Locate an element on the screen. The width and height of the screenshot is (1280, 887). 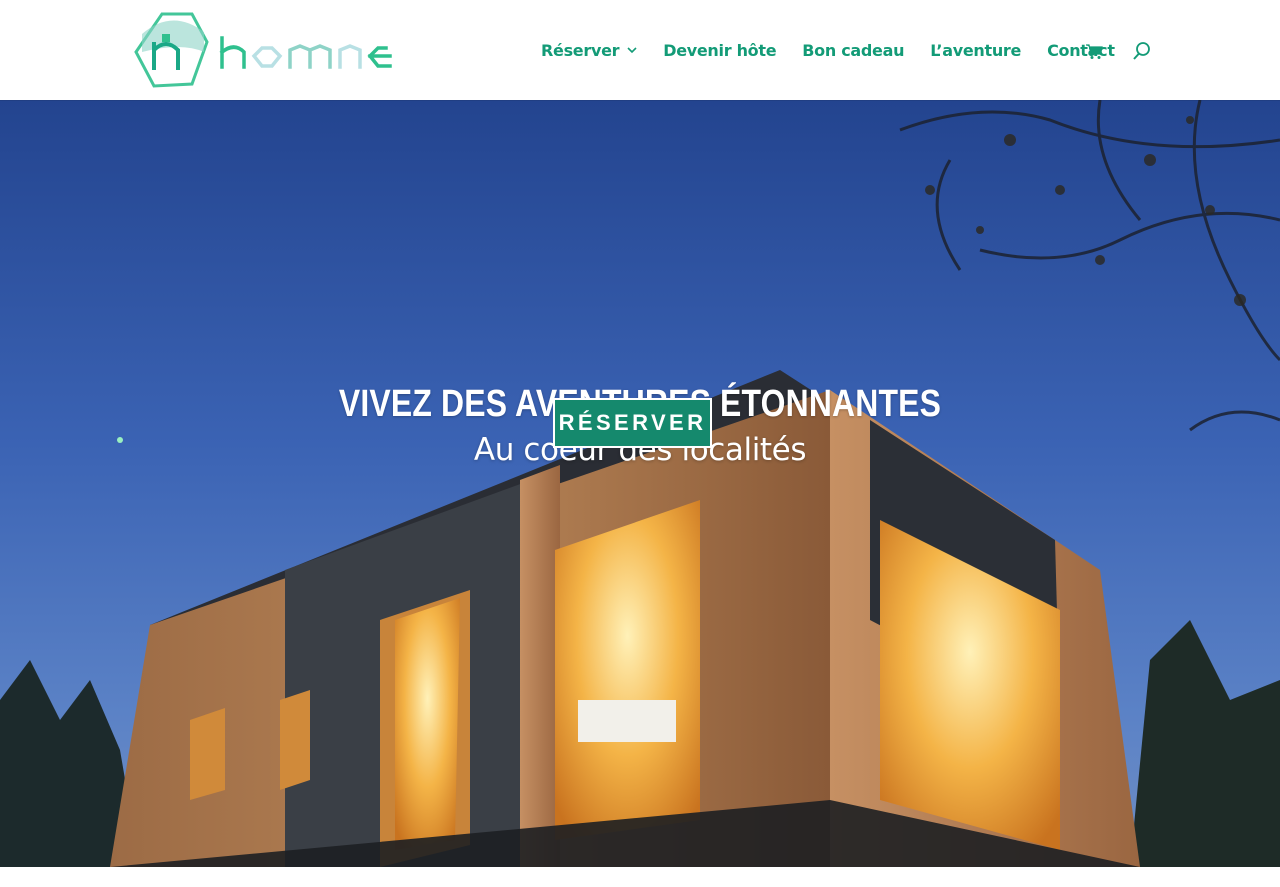
page-bottom-strip is located at coordinates (640, 877).